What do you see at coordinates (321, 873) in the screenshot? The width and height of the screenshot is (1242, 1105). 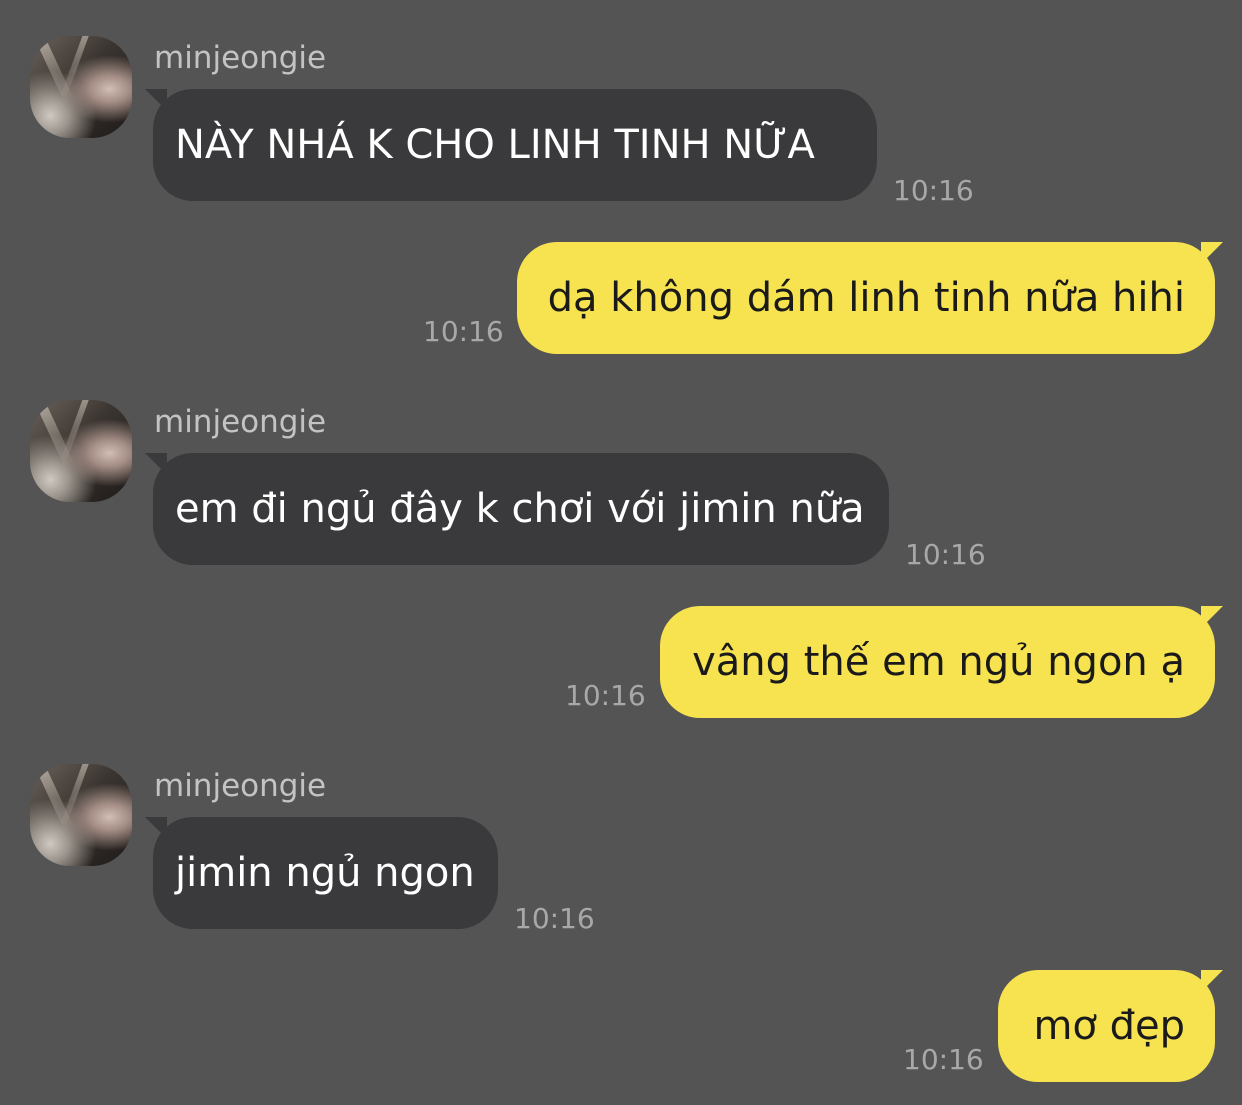 I see `incoming-message-bubble: jimin ngủ ngon` at bounding box center [321, 873].